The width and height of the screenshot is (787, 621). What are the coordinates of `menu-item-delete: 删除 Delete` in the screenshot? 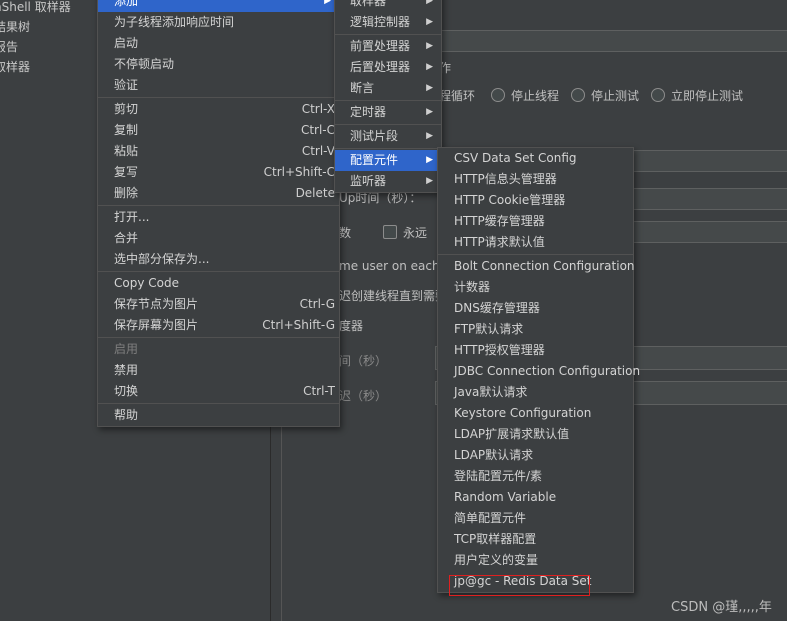 It's located at (218, 193).